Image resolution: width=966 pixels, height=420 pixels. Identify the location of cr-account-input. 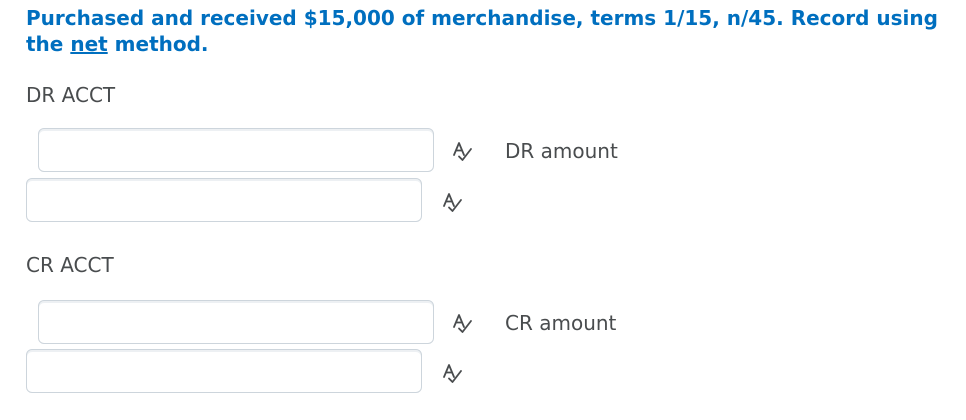
(236, 322).